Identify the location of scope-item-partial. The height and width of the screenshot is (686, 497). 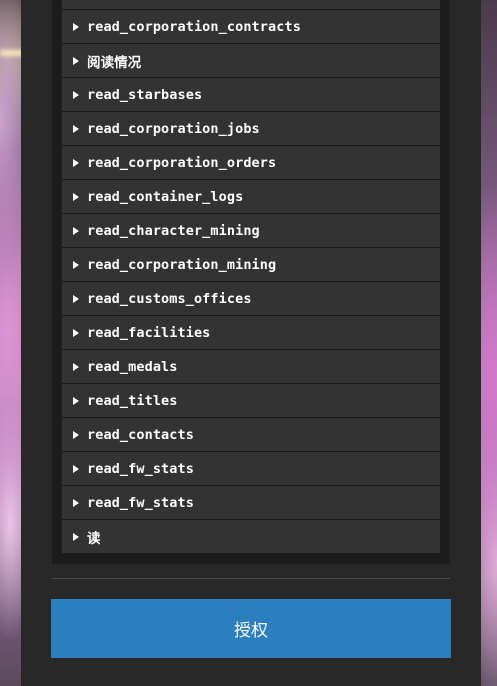
(251, 4).